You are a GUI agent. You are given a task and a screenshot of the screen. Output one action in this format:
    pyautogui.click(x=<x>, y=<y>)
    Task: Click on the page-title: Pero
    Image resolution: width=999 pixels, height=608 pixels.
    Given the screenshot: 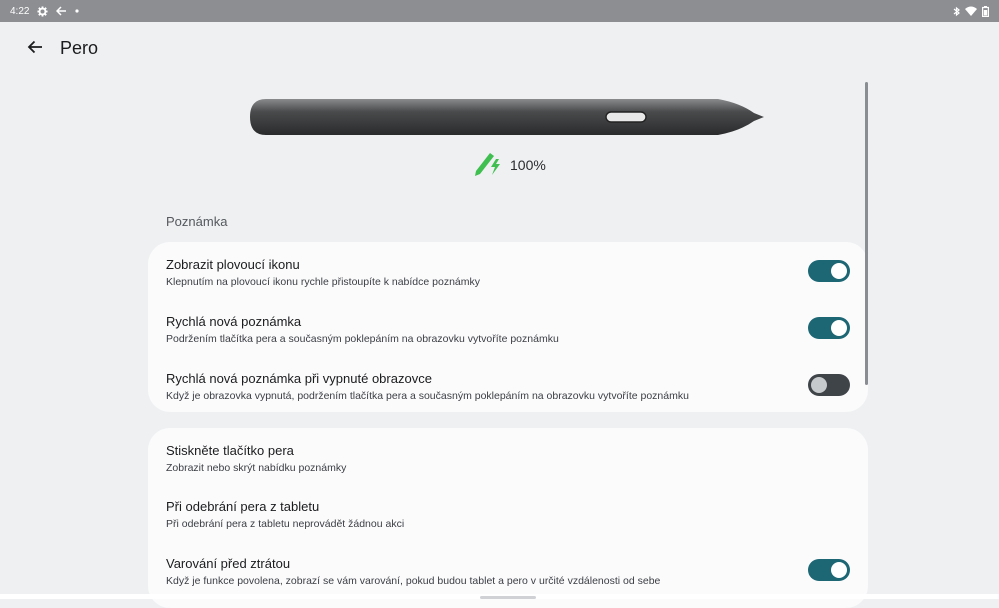 What is the action you would take?
    pyautogui.click(x=79, y=48)
    